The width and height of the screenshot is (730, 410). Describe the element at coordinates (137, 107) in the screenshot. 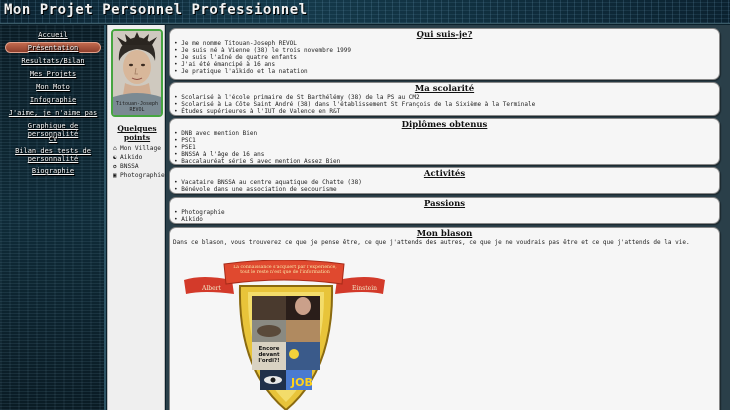

I see `avatar-caption: Titouan-Joseph REVOL` at that location.